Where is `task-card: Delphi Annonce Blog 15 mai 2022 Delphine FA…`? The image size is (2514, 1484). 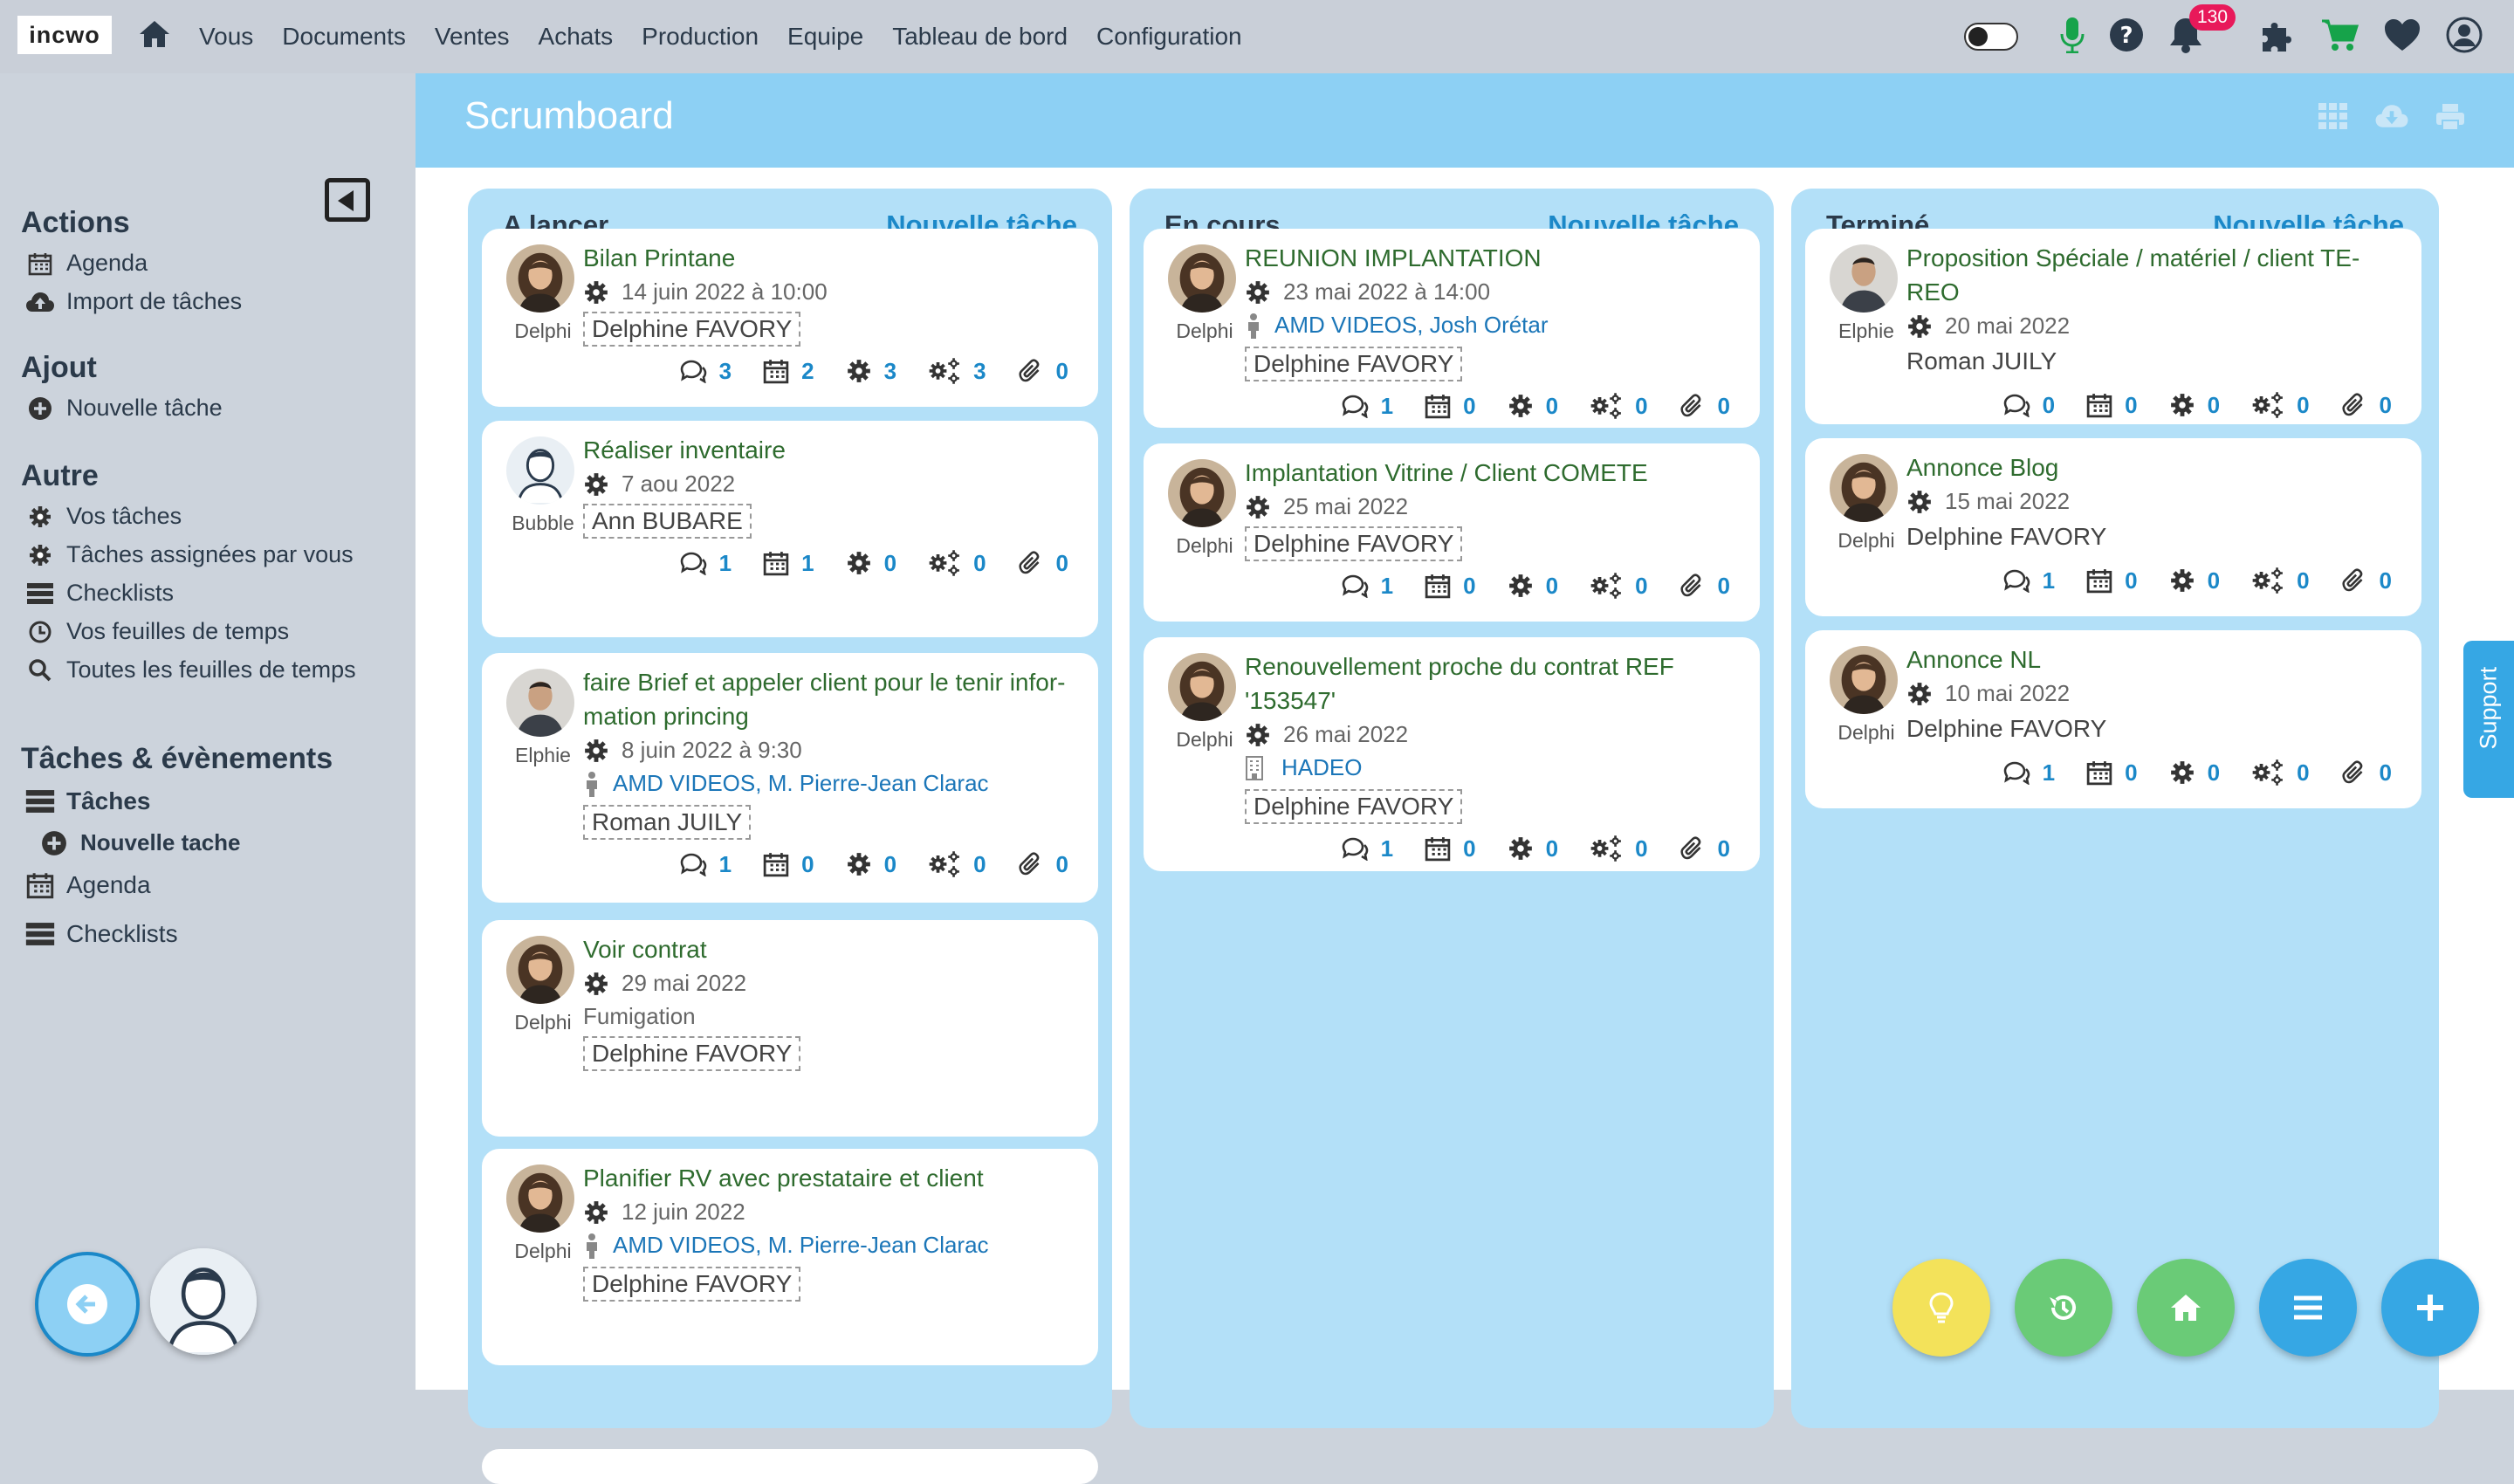 task-card: Delphi Annonce Blog 15 mai 2022 Delphine FA… is located at coordinates (2113, 527).